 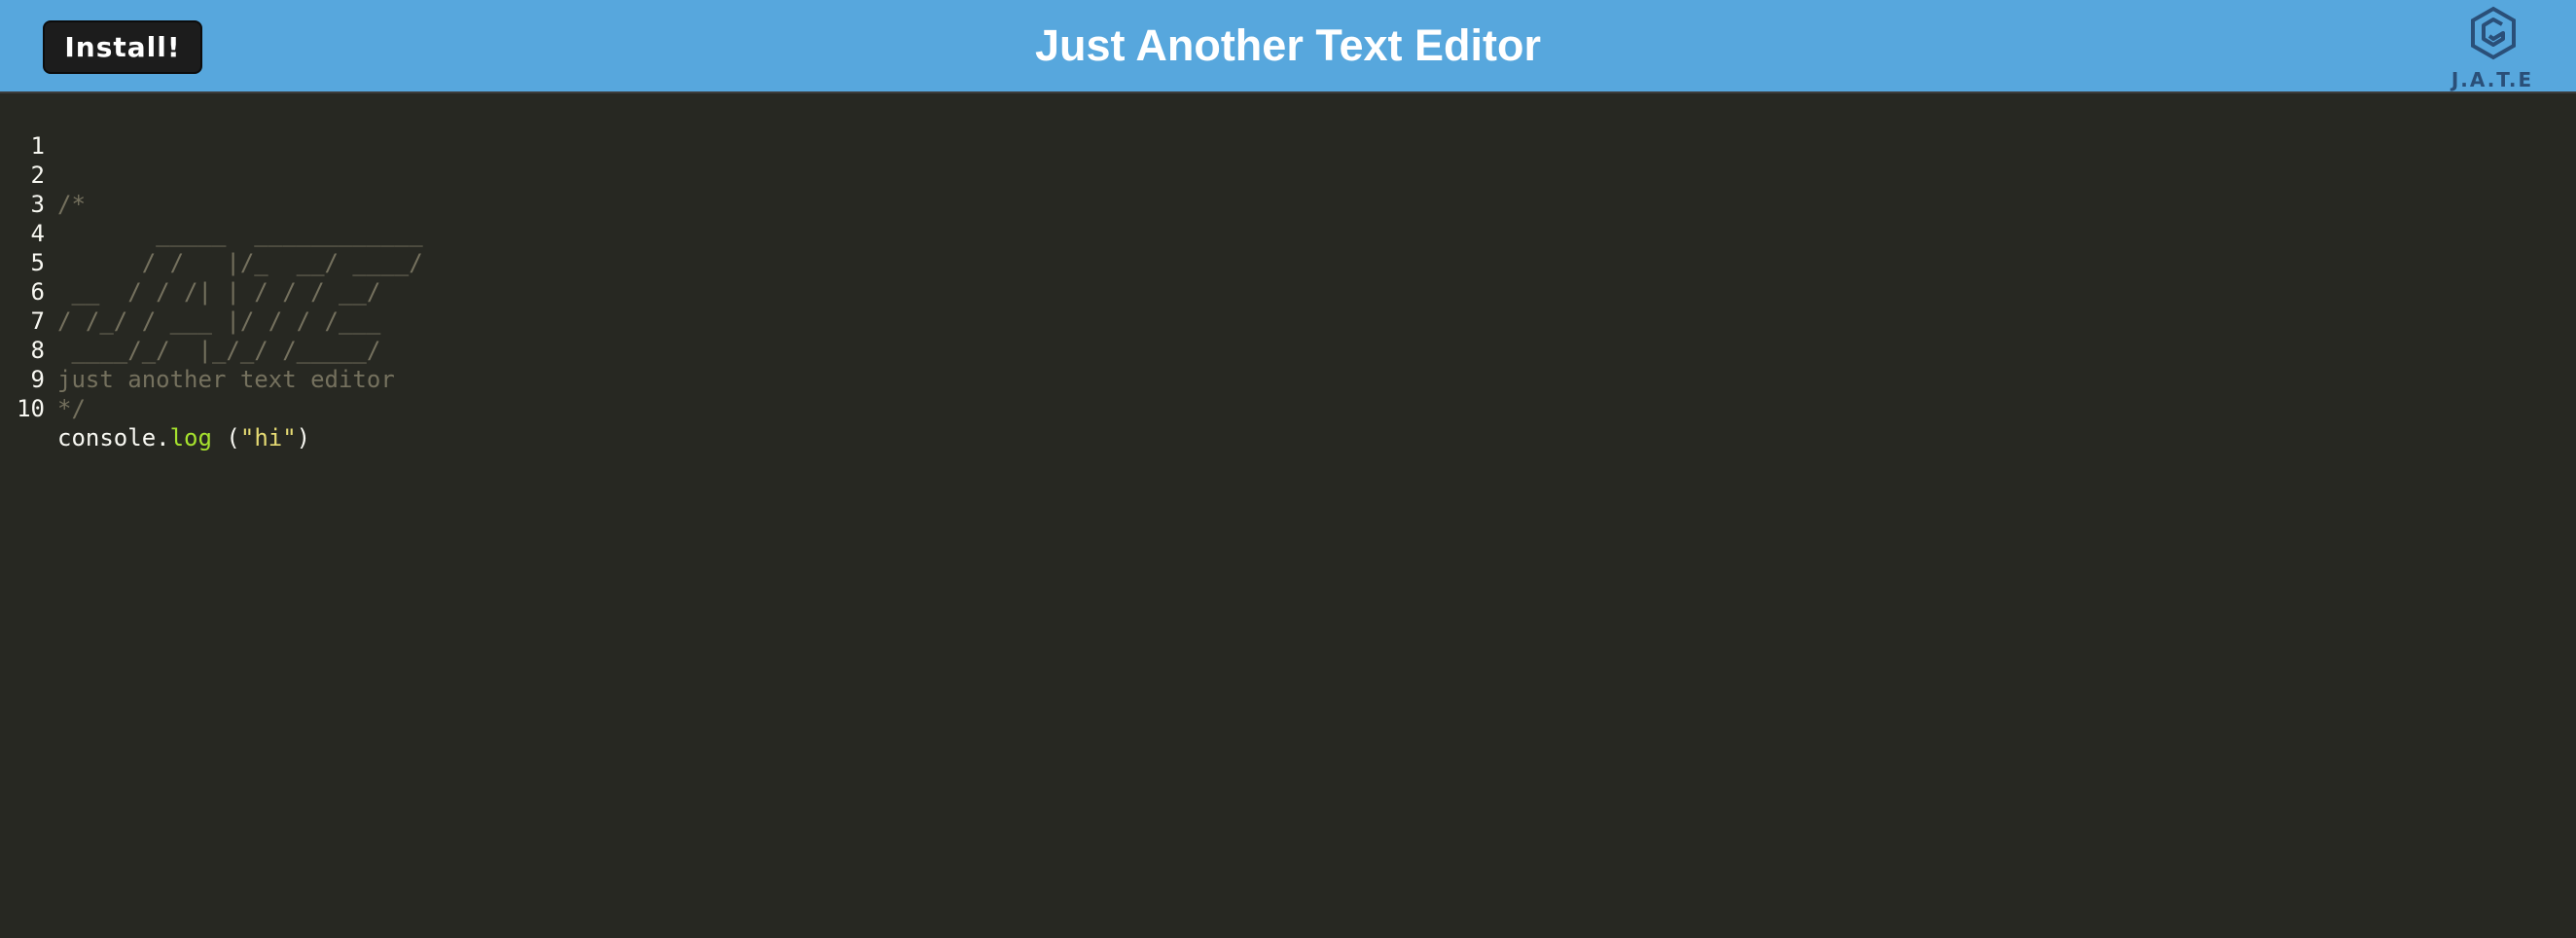 What do you see at coordinates (190, 437) in the screenshot?
I see `code-method: log` at bounding box center [190, 437].